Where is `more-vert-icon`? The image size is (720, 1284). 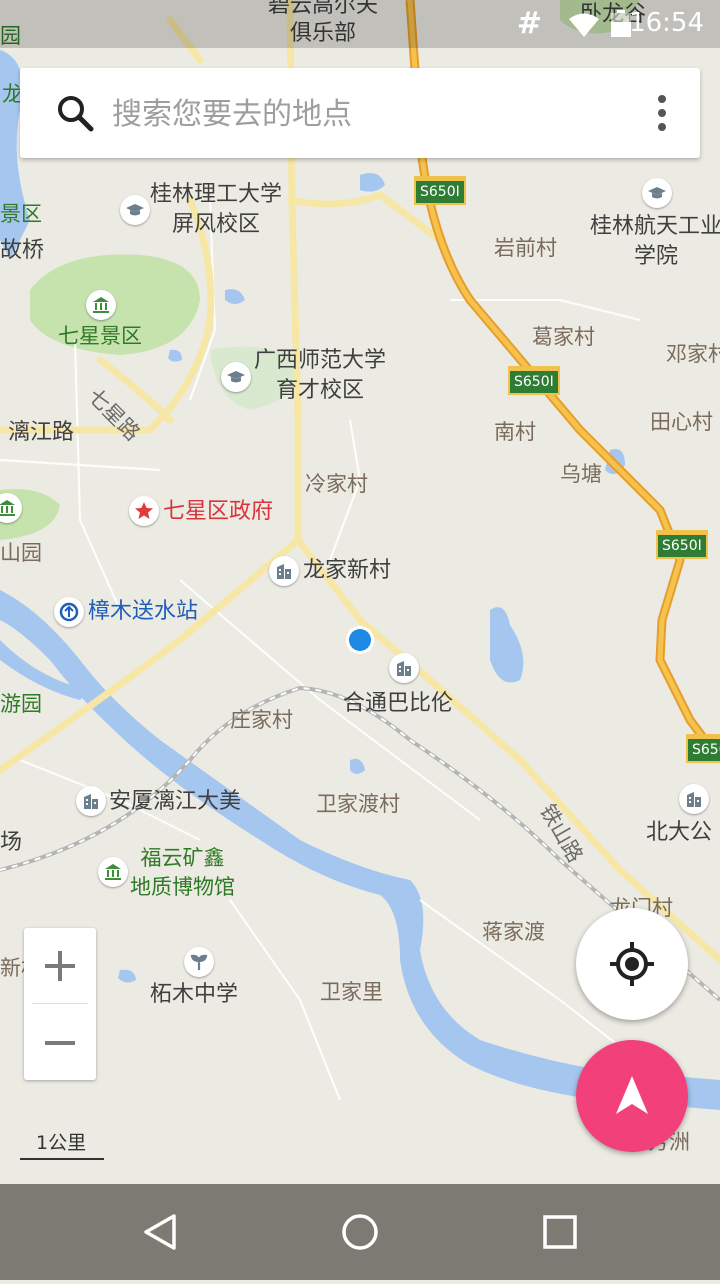
more-vert-icon is located at coordinates (662, 113).